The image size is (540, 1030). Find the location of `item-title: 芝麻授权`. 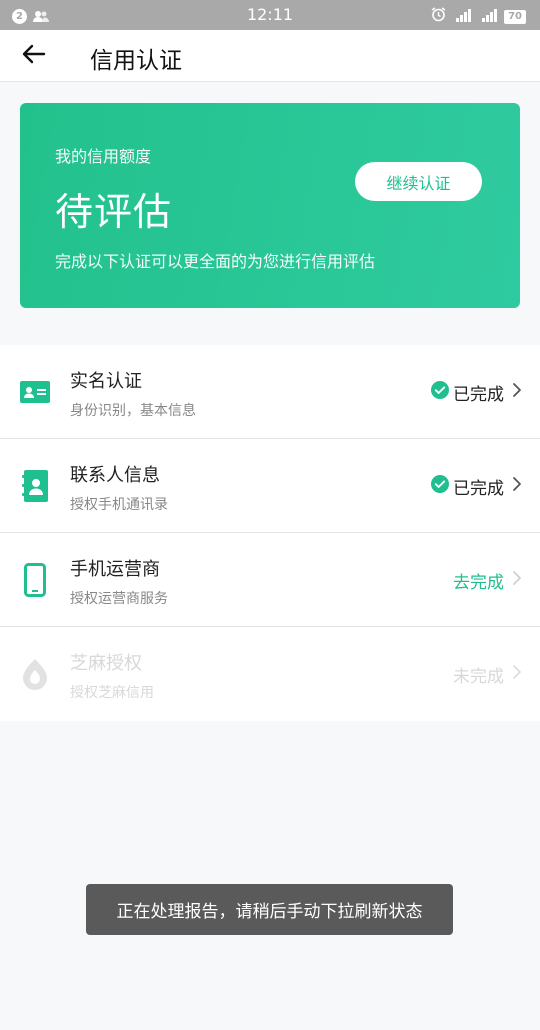

item-title: 芝麻授权 is located at coordinates (106, 663).